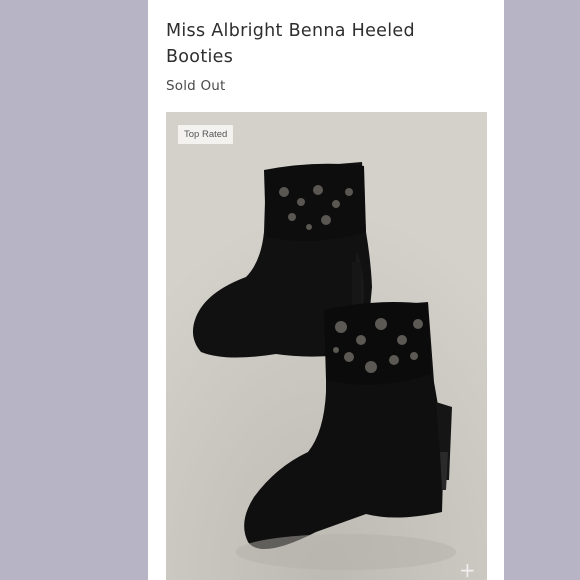  What do you see at coordinates (206, 134) in the screenshot?
I see `top-rated-badge: Top Rated` at bounding box center [206, 134].